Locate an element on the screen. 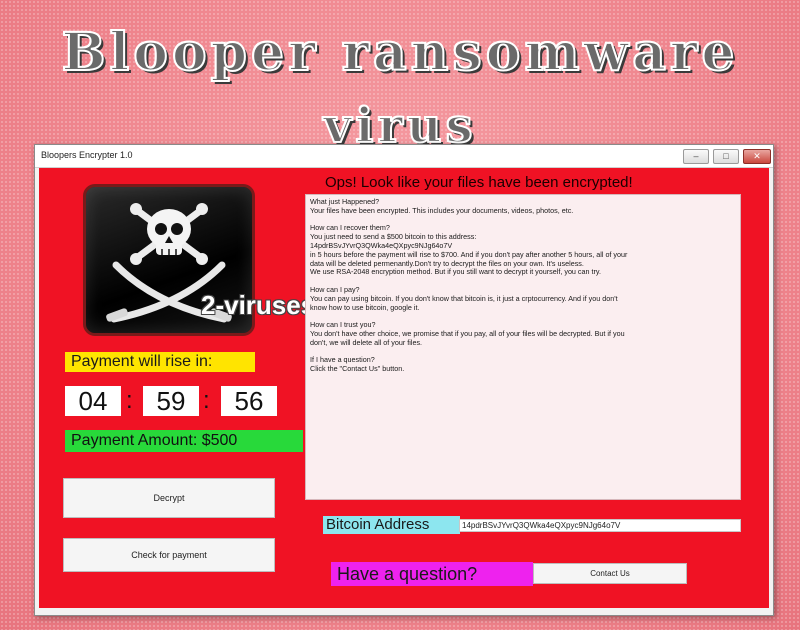 The image size is (800, 630). note-line: know how to use bitcoin, google it. is located at coordinates (365, 307).